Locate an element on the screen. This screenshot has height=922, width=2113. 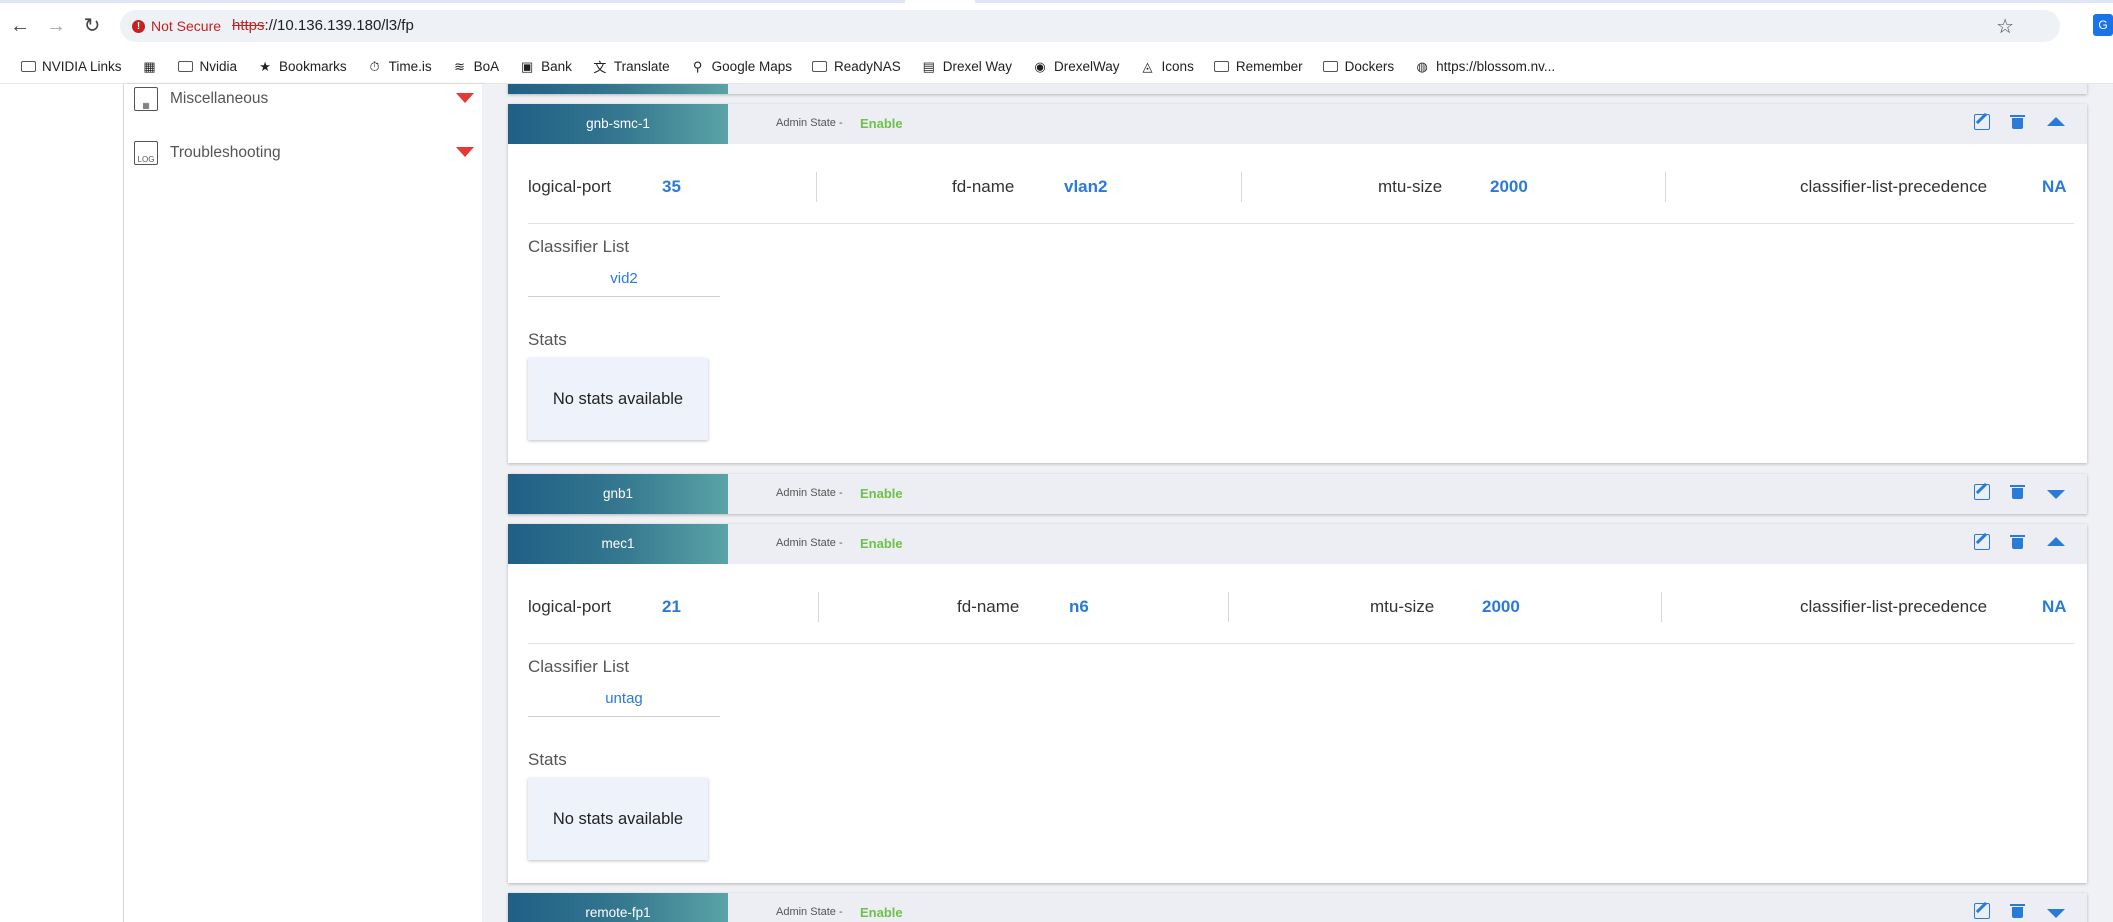
timeis-icon: ⏱ is located at coordinates (374, 66).